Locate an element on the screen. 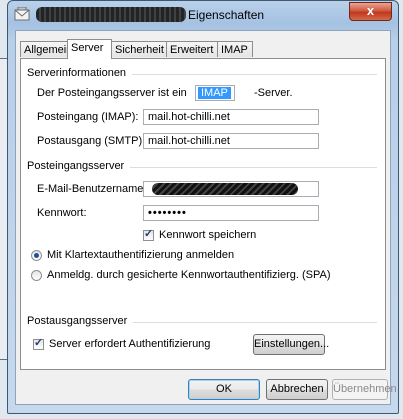 Image resolution: width=403 pixels, height=419 pixels. incoming-server-title: Posteingangsserver is located at coordinates (79, 166).